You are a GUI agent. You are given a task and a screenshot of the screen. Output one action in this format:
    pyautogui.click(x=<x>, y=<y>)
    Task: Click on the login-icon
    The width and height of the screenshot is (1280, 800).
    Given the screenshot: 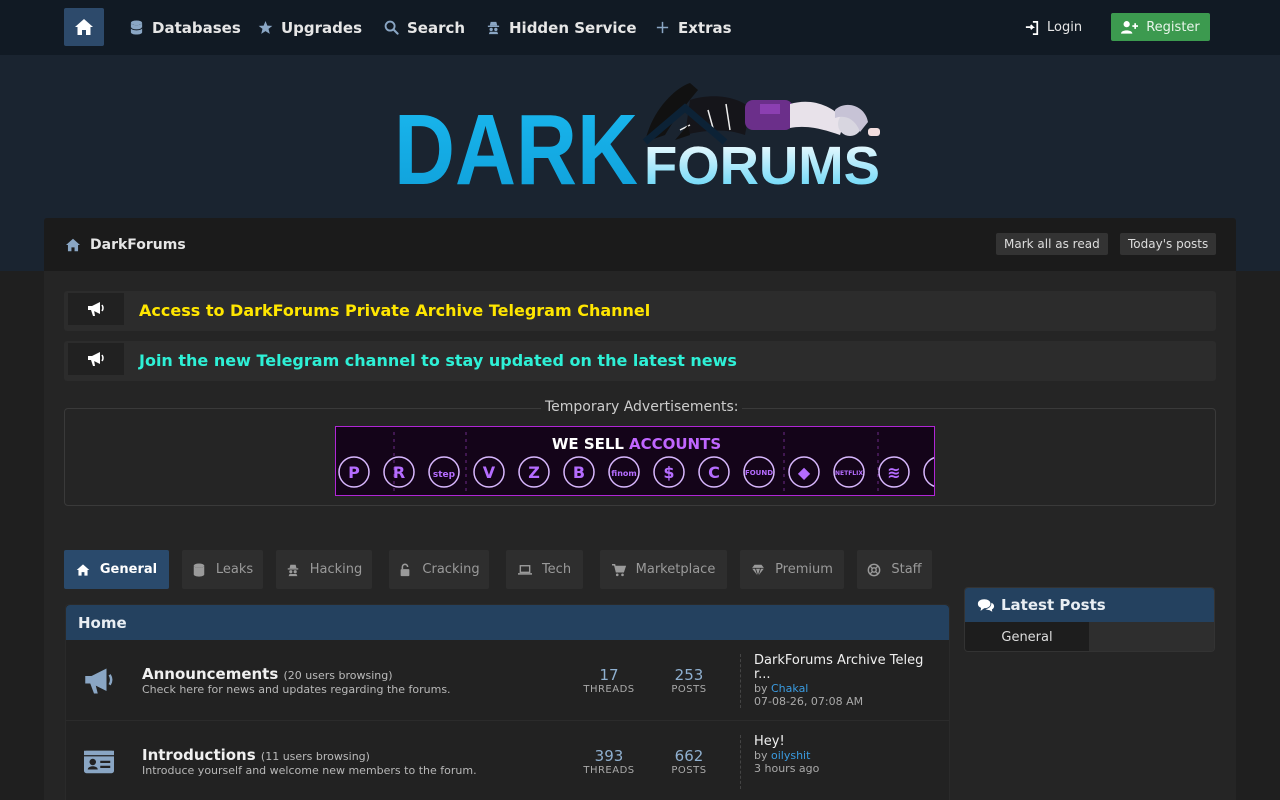 What is the action you would take?
    pyautogui.click(x=1032, y=27)
    